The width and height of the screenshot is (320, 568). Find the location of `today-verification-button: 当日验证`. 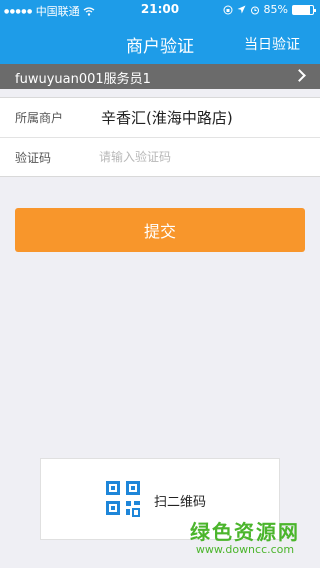

today-verification-button: 当日验证 is located at coordinates (272, 44).